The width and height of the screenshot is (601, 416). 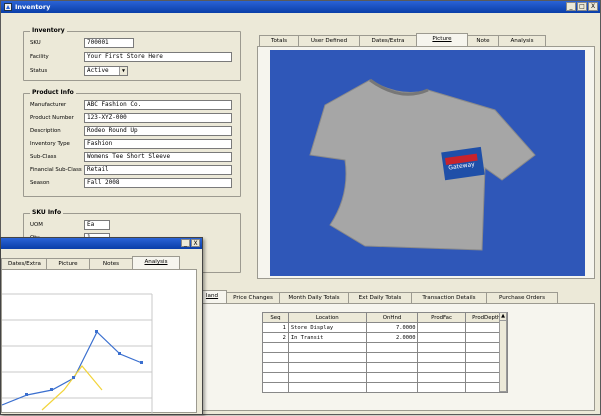 What do you see at coordinates (97, 225) in the screenshot?
I see `uom-field: Ea` at bounding box center [97, 225].